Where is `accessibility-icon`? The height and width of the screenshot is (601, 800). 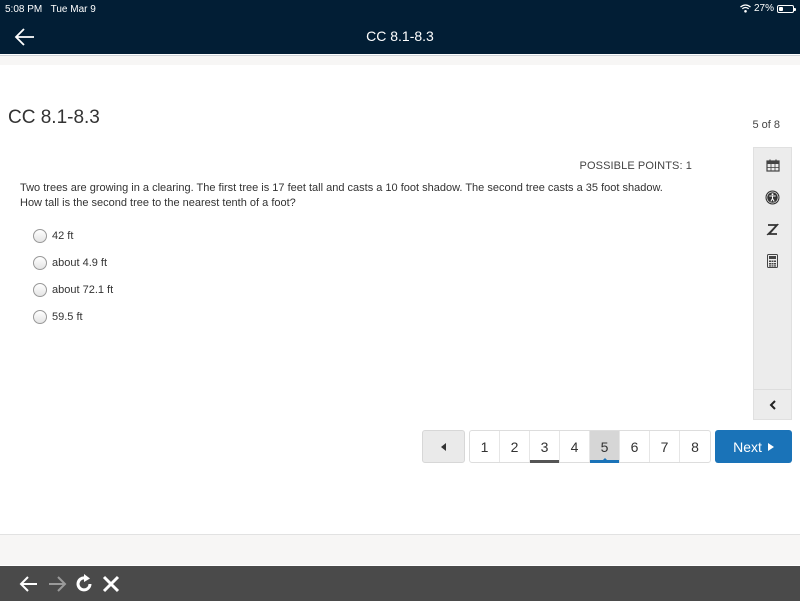 accessibility-icon is located at coordinates (772, 197).